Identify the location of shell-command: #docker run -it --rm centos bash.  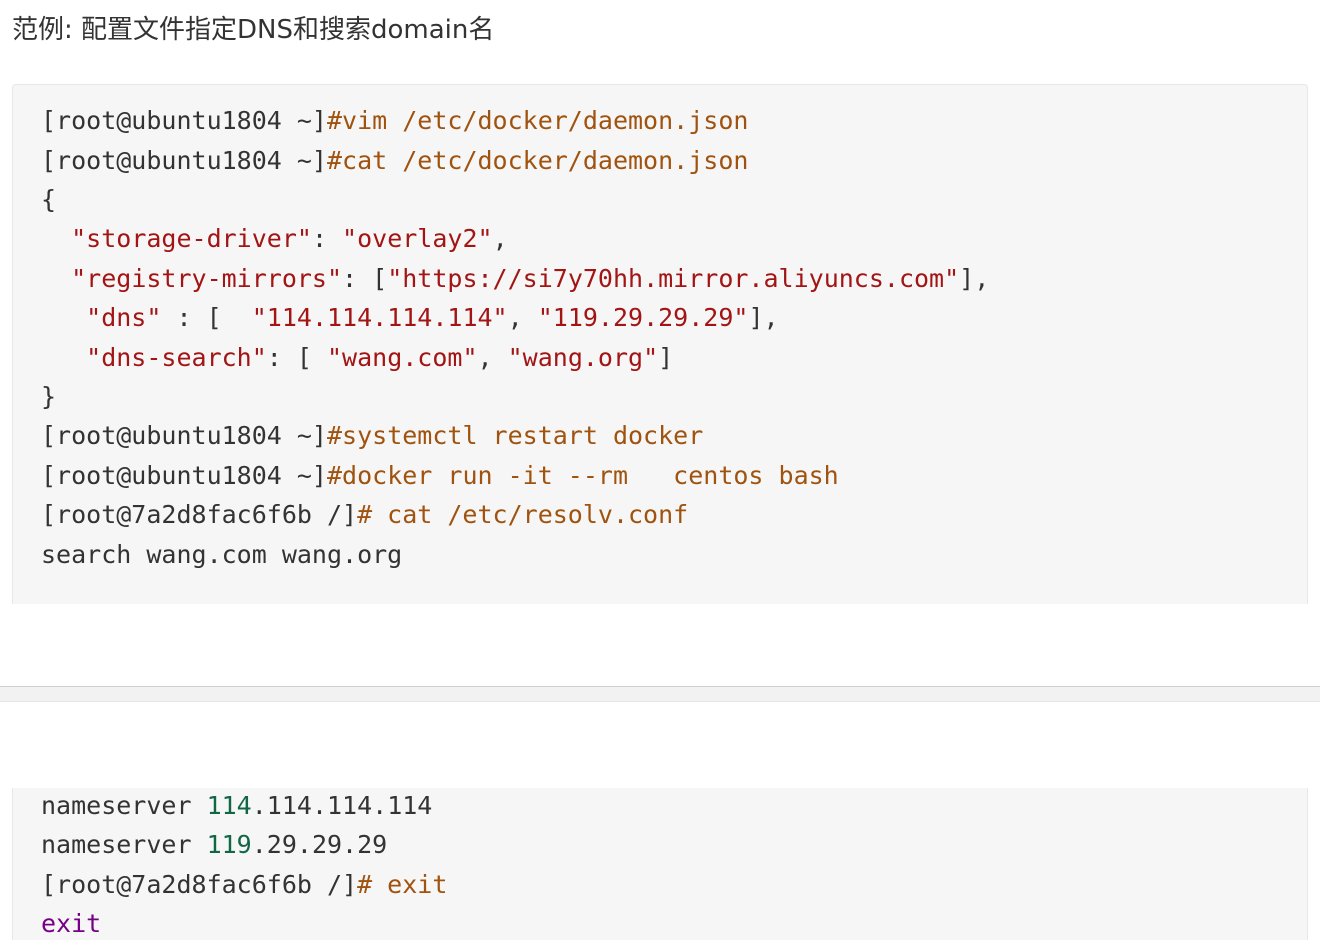
(582, 475).